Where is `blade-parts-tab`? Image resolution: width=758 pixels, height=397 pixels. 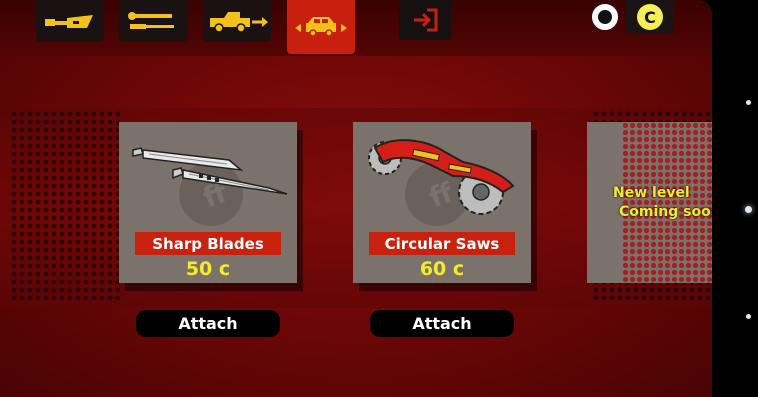
blade-parts-tab is located at coordinates (70, 21).